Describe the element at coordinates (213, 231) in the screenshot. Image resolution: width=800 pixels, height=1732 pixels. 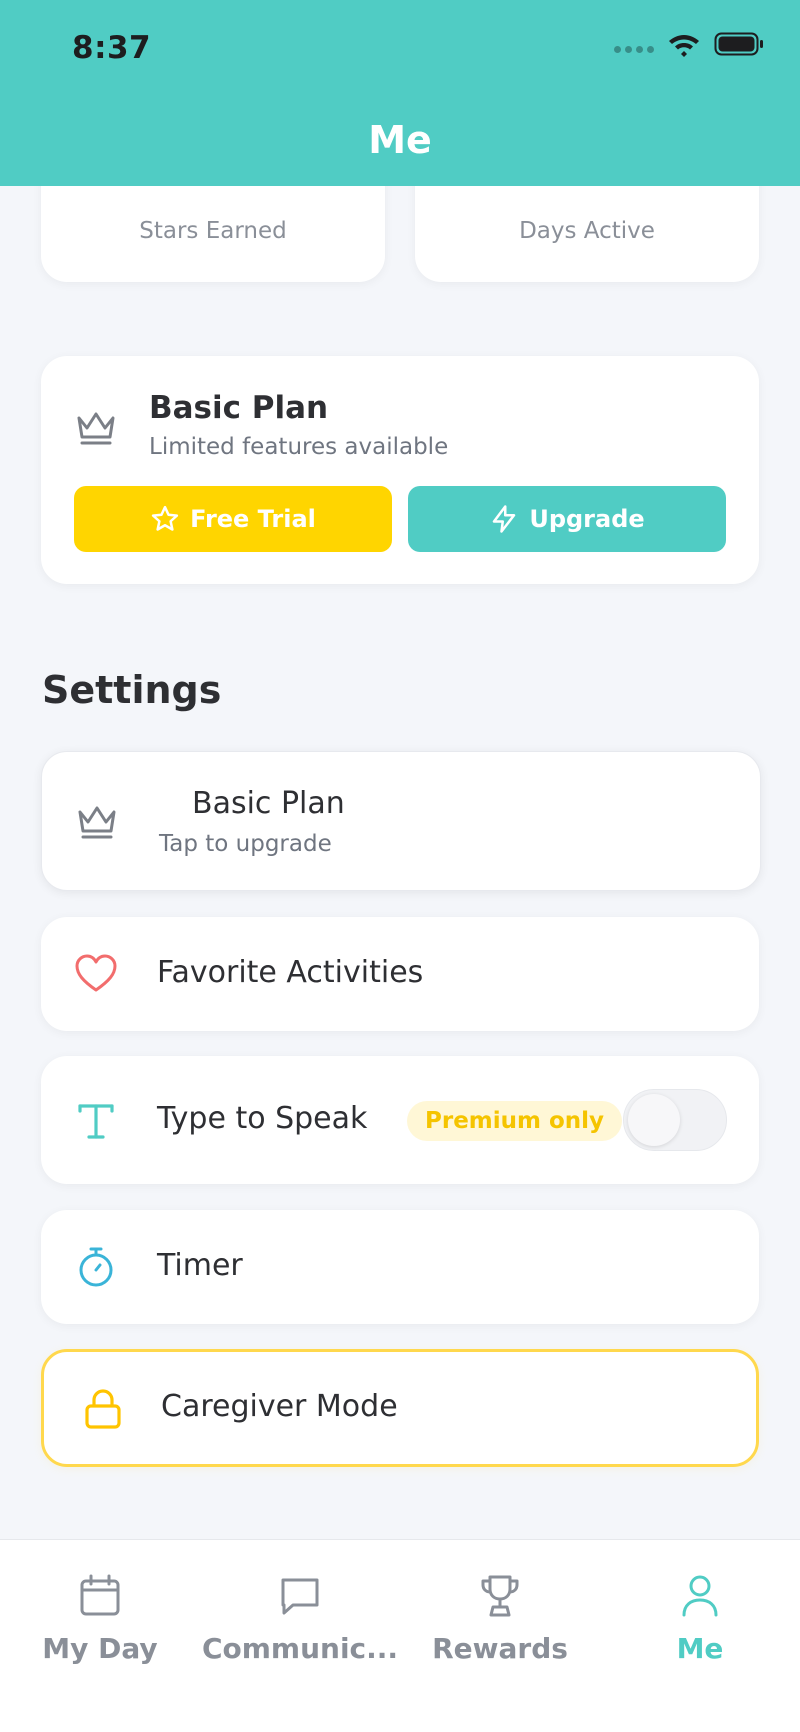
I see `stat-label-stars: Stars Earned` at that location.